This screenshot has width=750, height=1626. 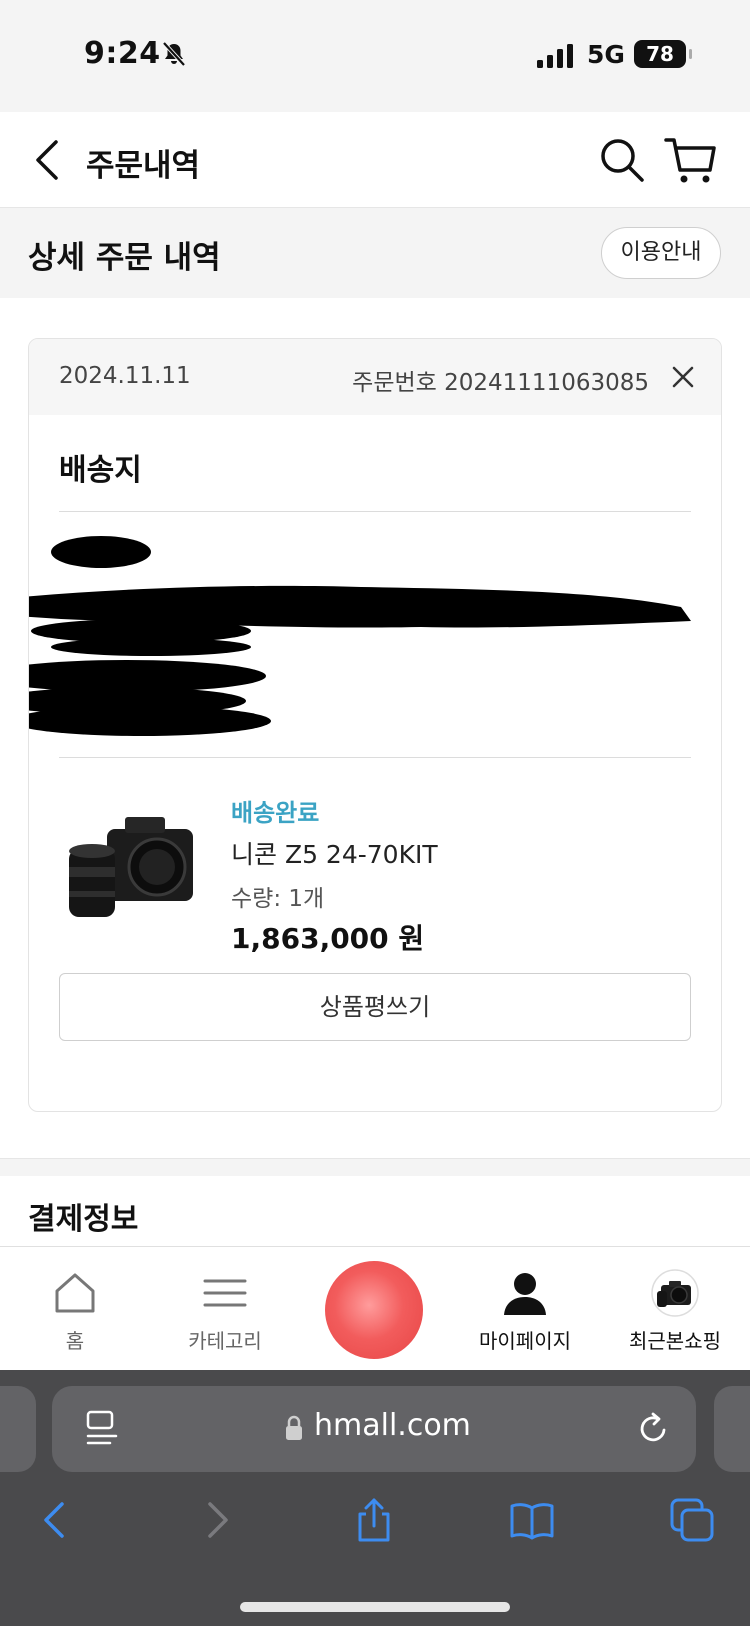 I want to click on section-header: 상세 주문 내역 이용안내, so click(x=375, y=253).